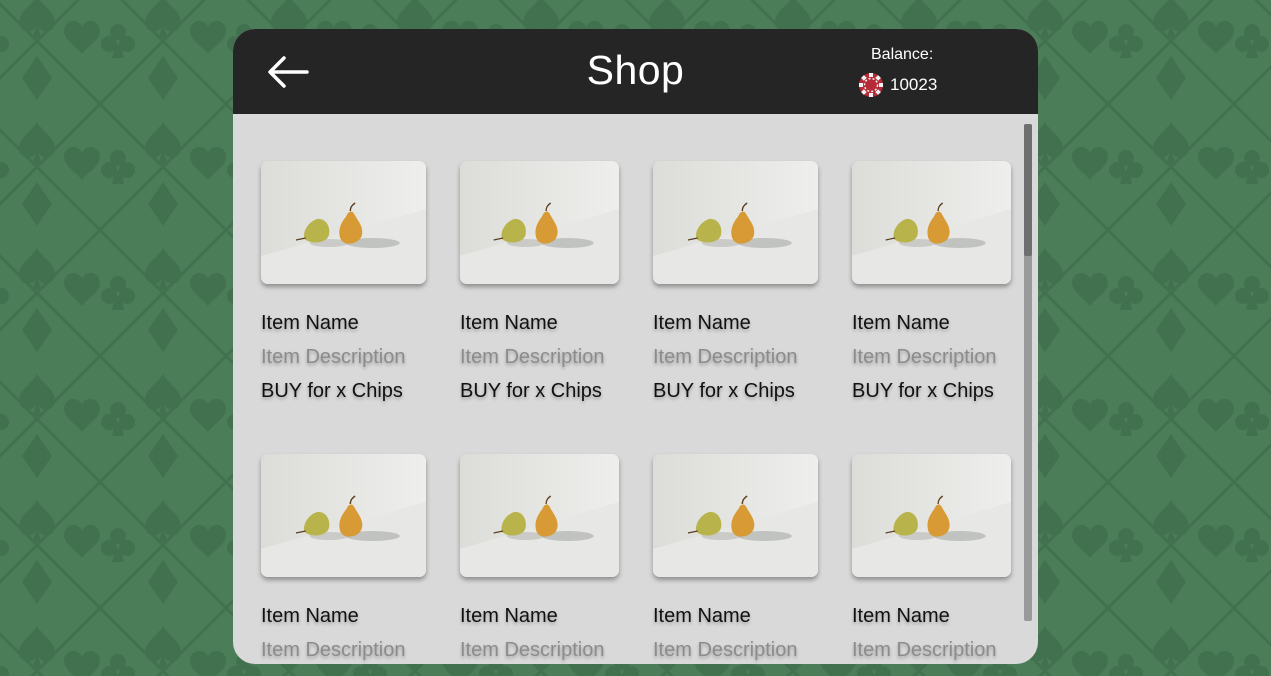 The width and height of the screenshot is (1271, 676). Describe the element at coordinates (635, 71) in the screenshot. I see `shop-header: Shop Balance: 10023` at that location.